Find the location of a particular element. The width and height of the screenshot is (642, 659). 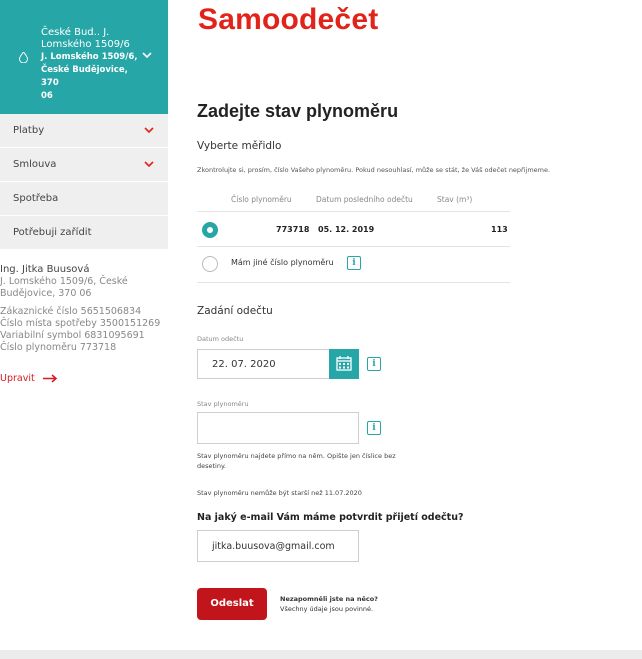

meter-row-date: 05. 12. 2019 is located at coordinates (346, 229).